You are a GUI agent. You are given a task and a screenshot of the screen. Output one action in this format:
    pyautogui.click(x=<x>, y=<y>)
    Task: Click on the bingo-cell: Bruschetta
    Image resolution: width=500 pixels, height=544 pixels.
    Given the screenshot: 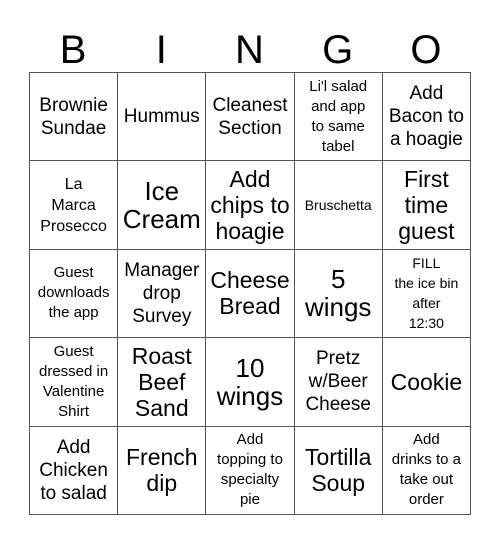 What is the action you would take?
    pyautogui.click(x=338, y=205)
    